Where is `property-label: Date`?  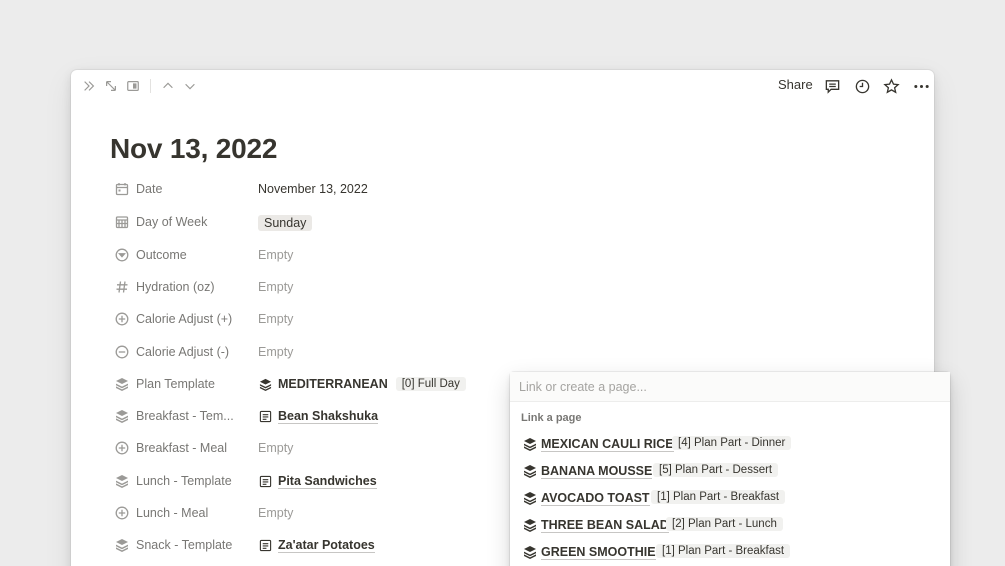 property-label: Date is located at coordinates (149, 189).